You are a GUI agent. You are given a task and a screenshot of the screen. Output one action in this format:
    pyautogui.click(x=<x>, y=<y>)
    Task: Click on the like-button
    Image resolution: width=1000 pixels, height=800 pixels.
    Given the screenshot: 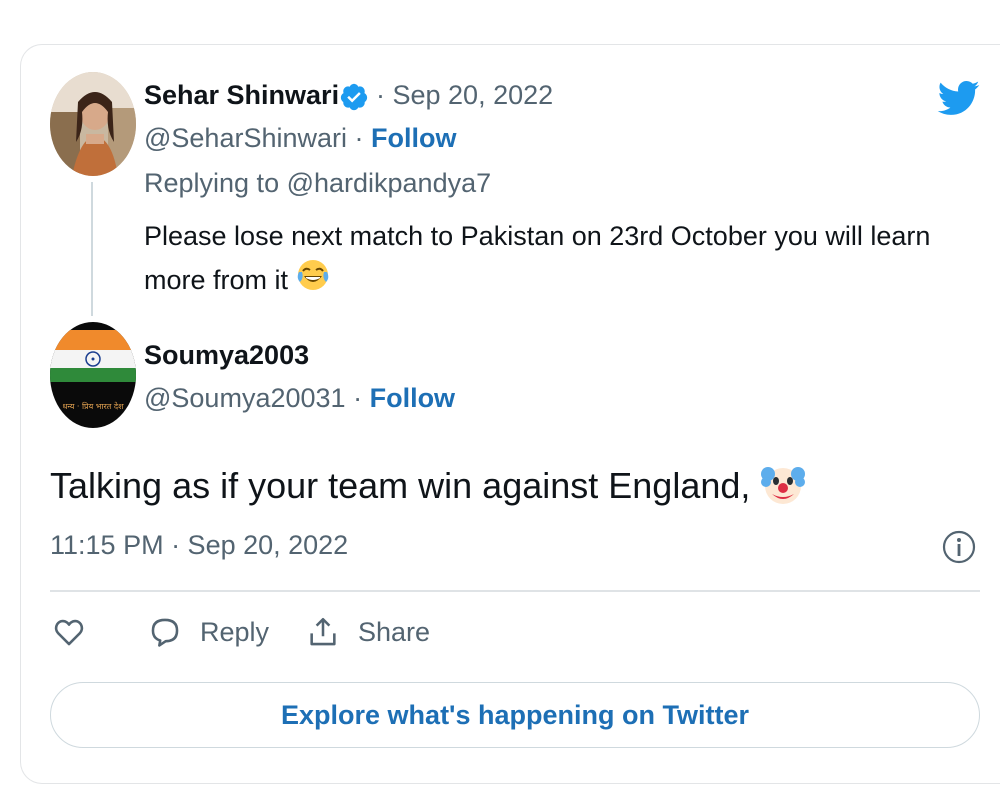 What is the action you would take?
    pyautogui.click(x=69, y=632)
    